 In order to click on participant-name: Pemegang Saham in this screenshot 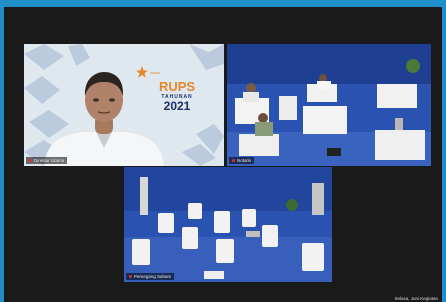, I will do `click(153, 276)`.